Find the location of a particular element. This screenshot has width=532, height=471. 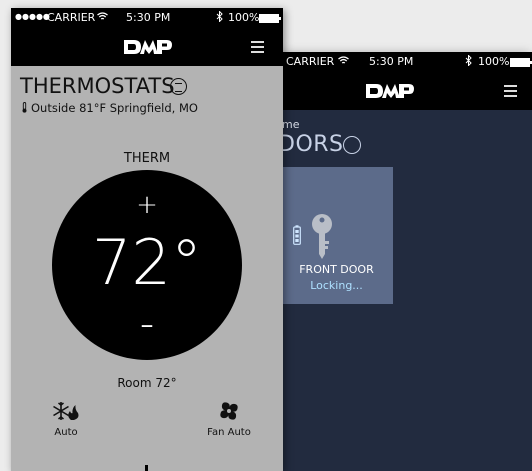

thermostat-name: THERM is located at coordinates (147, 158).